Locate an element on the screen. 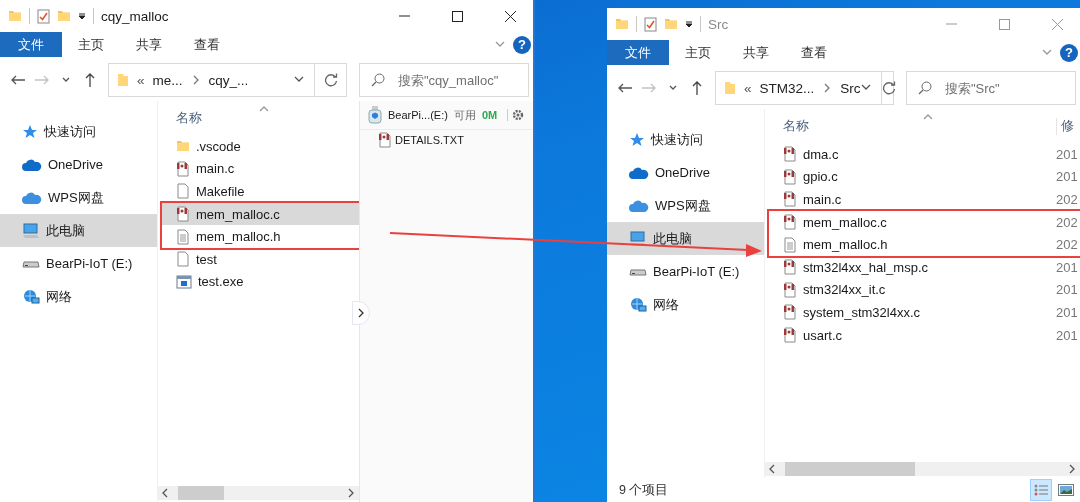 This screenshot has width=1080, height=502. file-row: test.exe is located at coordinates (258, 282).